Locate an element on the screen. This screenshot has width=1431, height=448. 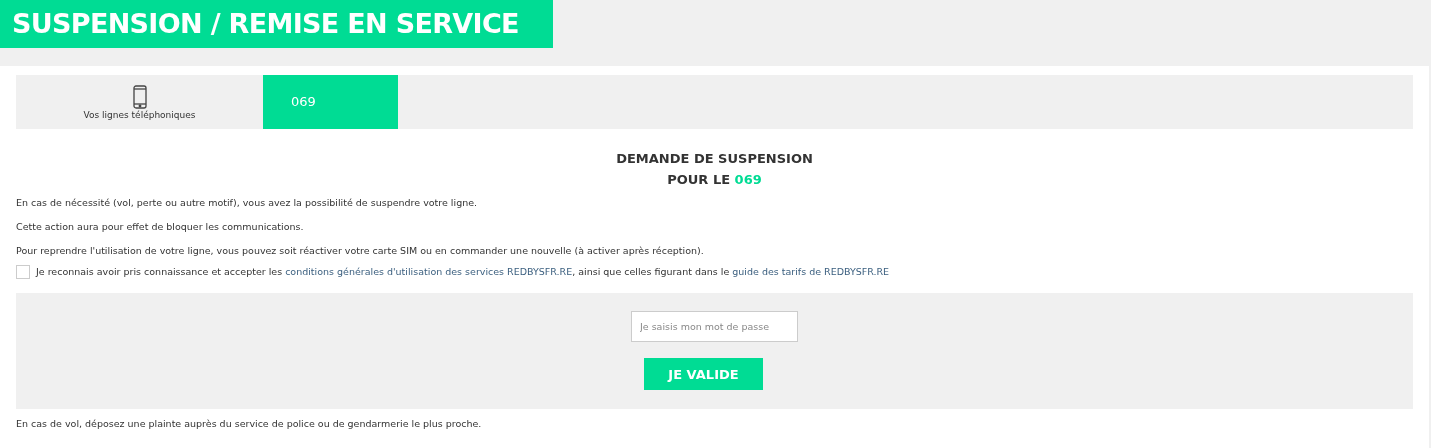
password-field: Je saisis mon mot de passe is located at coordinates (714, 327).